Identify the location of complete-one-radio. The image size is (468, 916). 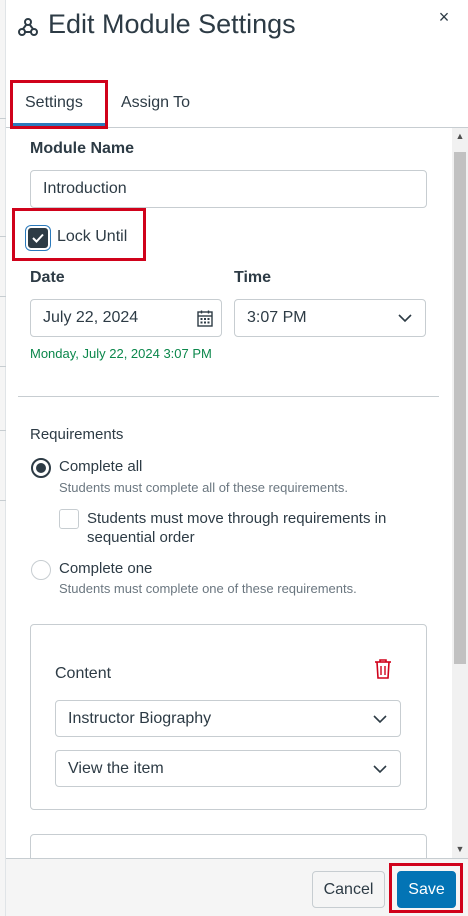
(41, 570).